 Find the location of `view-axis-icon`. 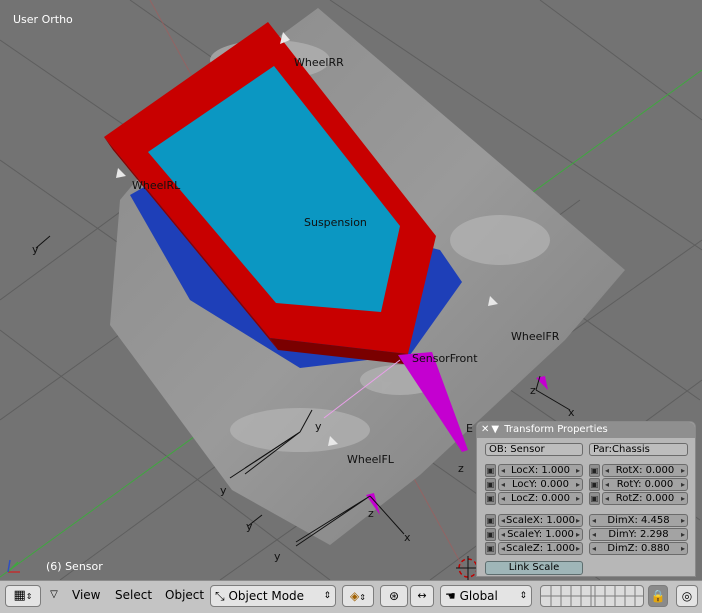

view-axis-icon is located at coordinates (13, 566).